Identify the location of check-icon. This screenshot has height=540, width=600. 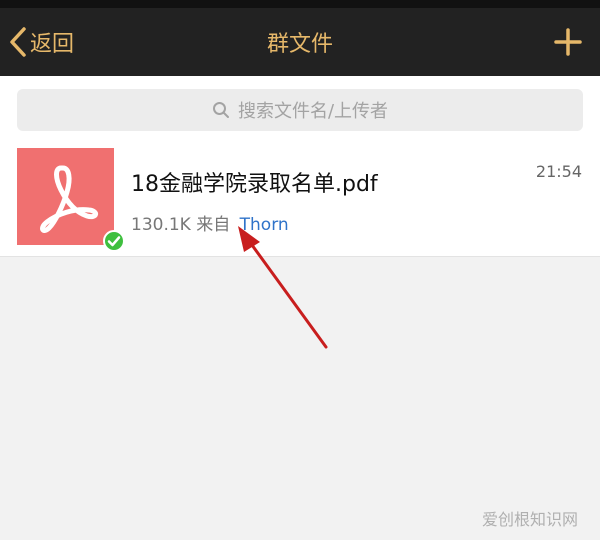
(114, 241).